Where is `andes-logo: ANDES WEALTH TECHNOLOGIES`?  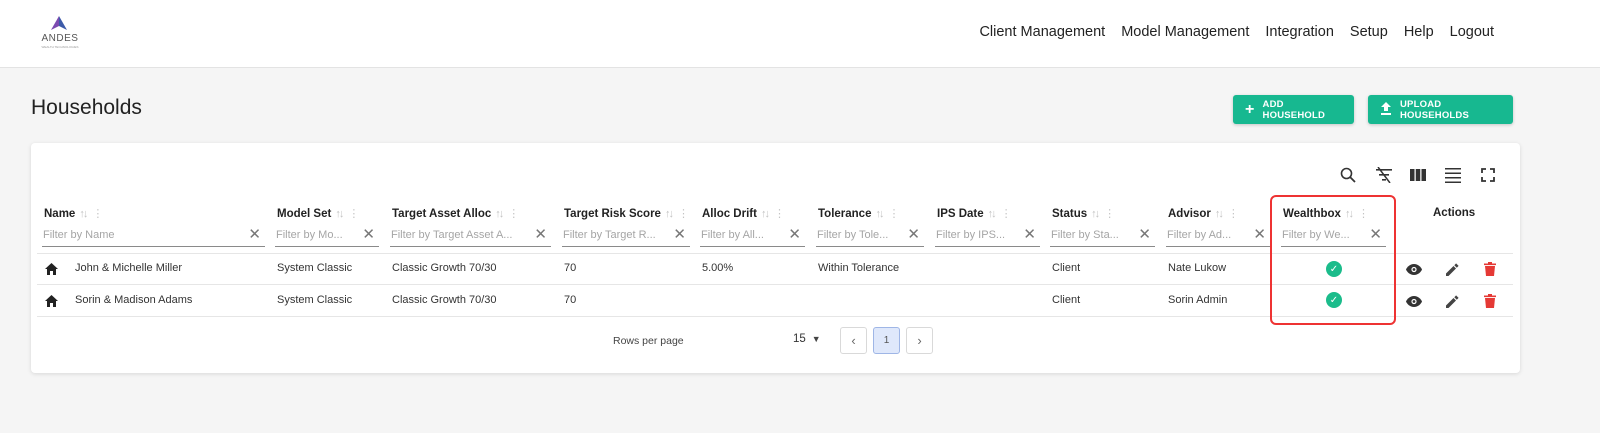 andes-logo: ANDES WEALTH TECHNOLOGIES is located at coordinates (60, 33).